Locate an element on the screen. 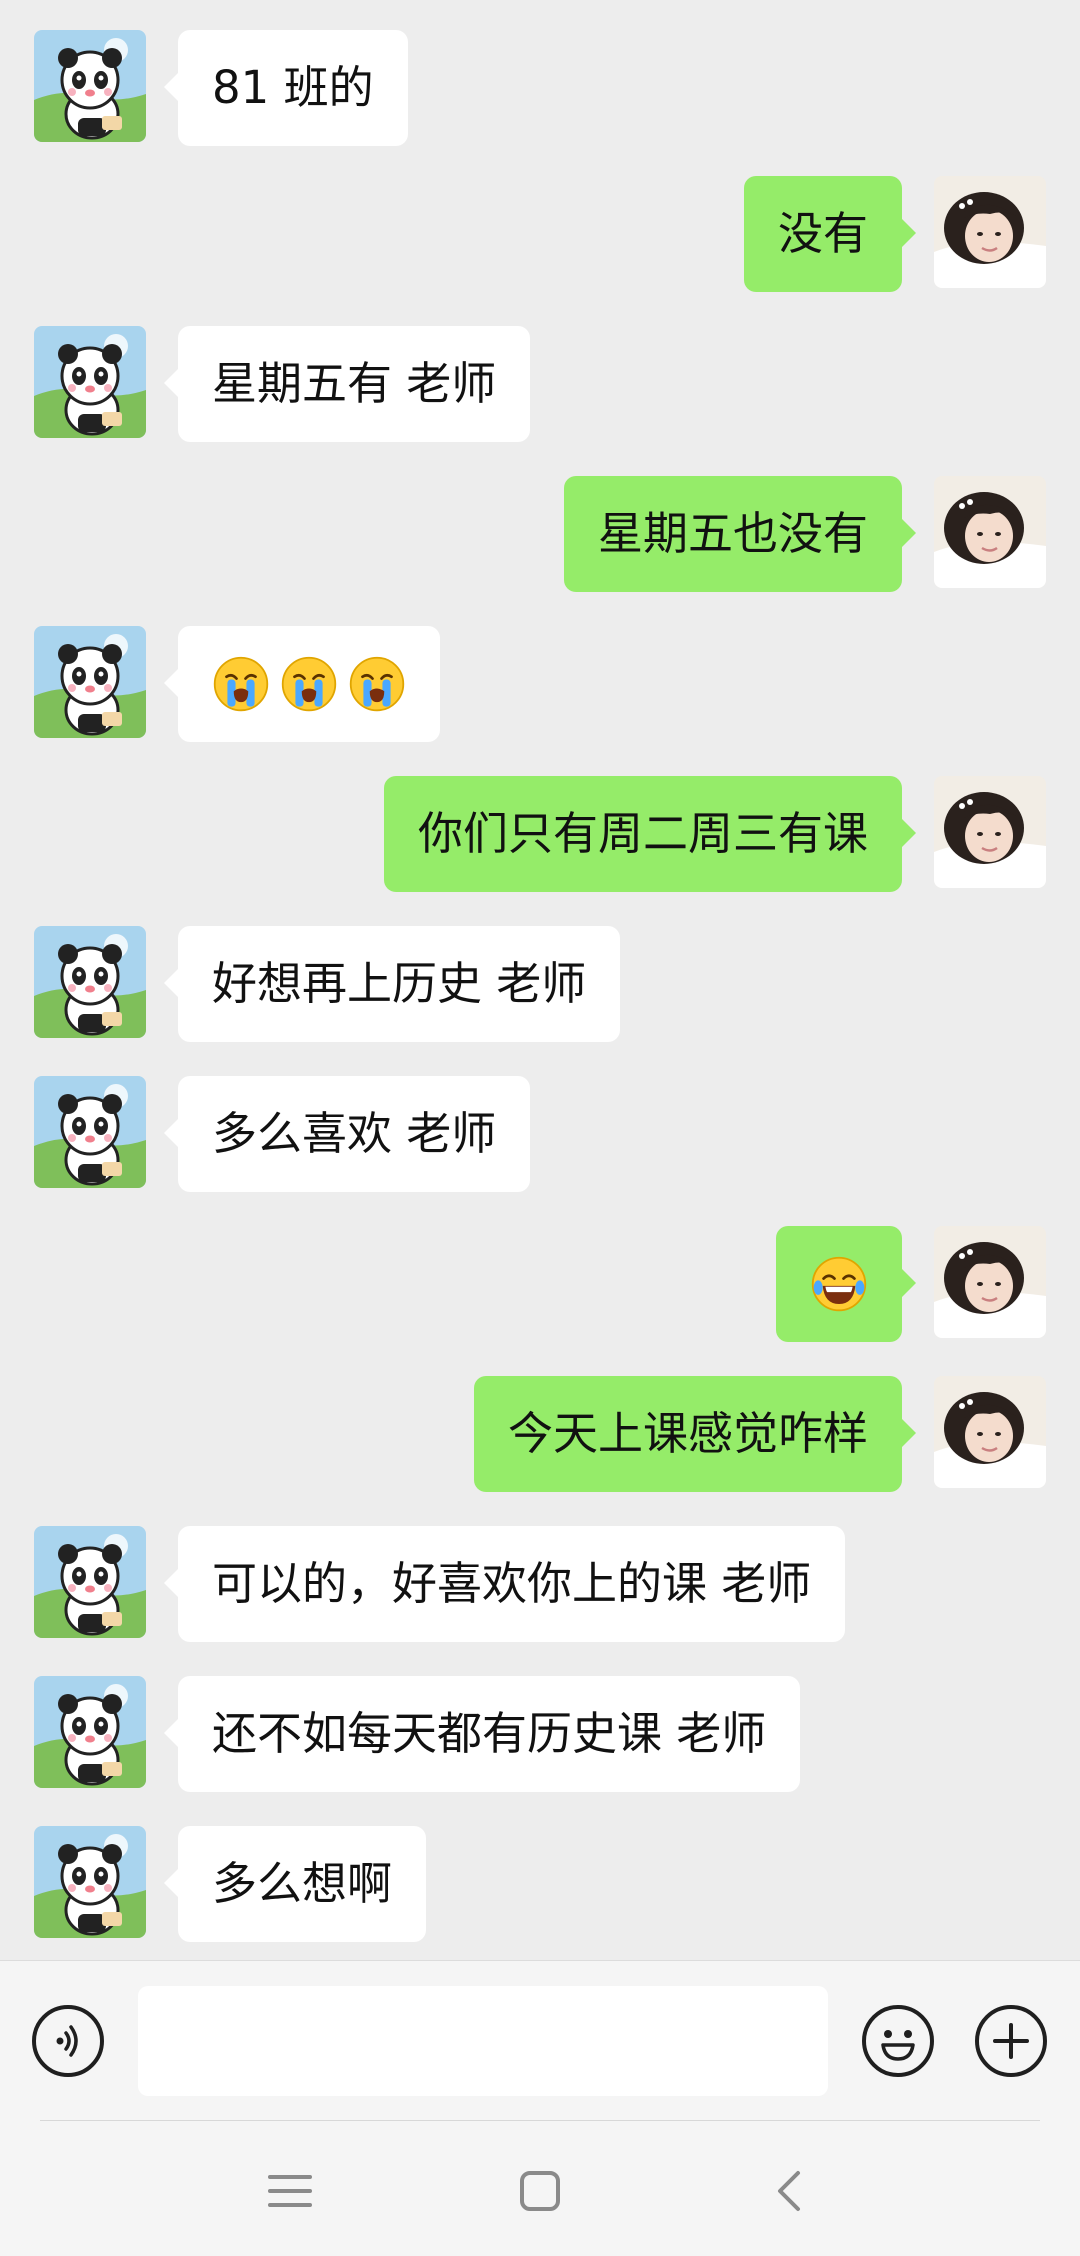  message-bubble: 你们只有周二周三有课 is located at coordinates (650, 834).